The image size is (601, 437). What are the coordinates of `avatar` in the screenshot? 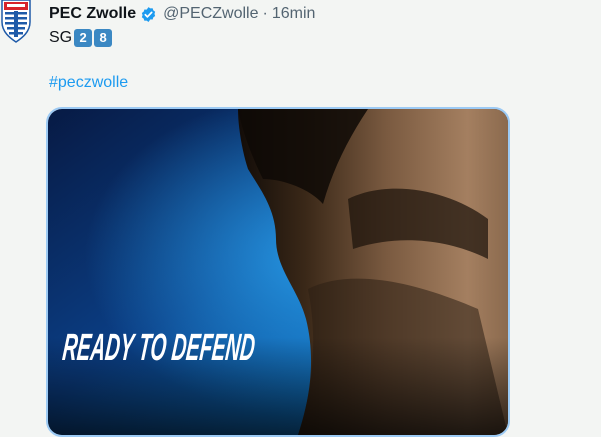 It's located at (19, 22).